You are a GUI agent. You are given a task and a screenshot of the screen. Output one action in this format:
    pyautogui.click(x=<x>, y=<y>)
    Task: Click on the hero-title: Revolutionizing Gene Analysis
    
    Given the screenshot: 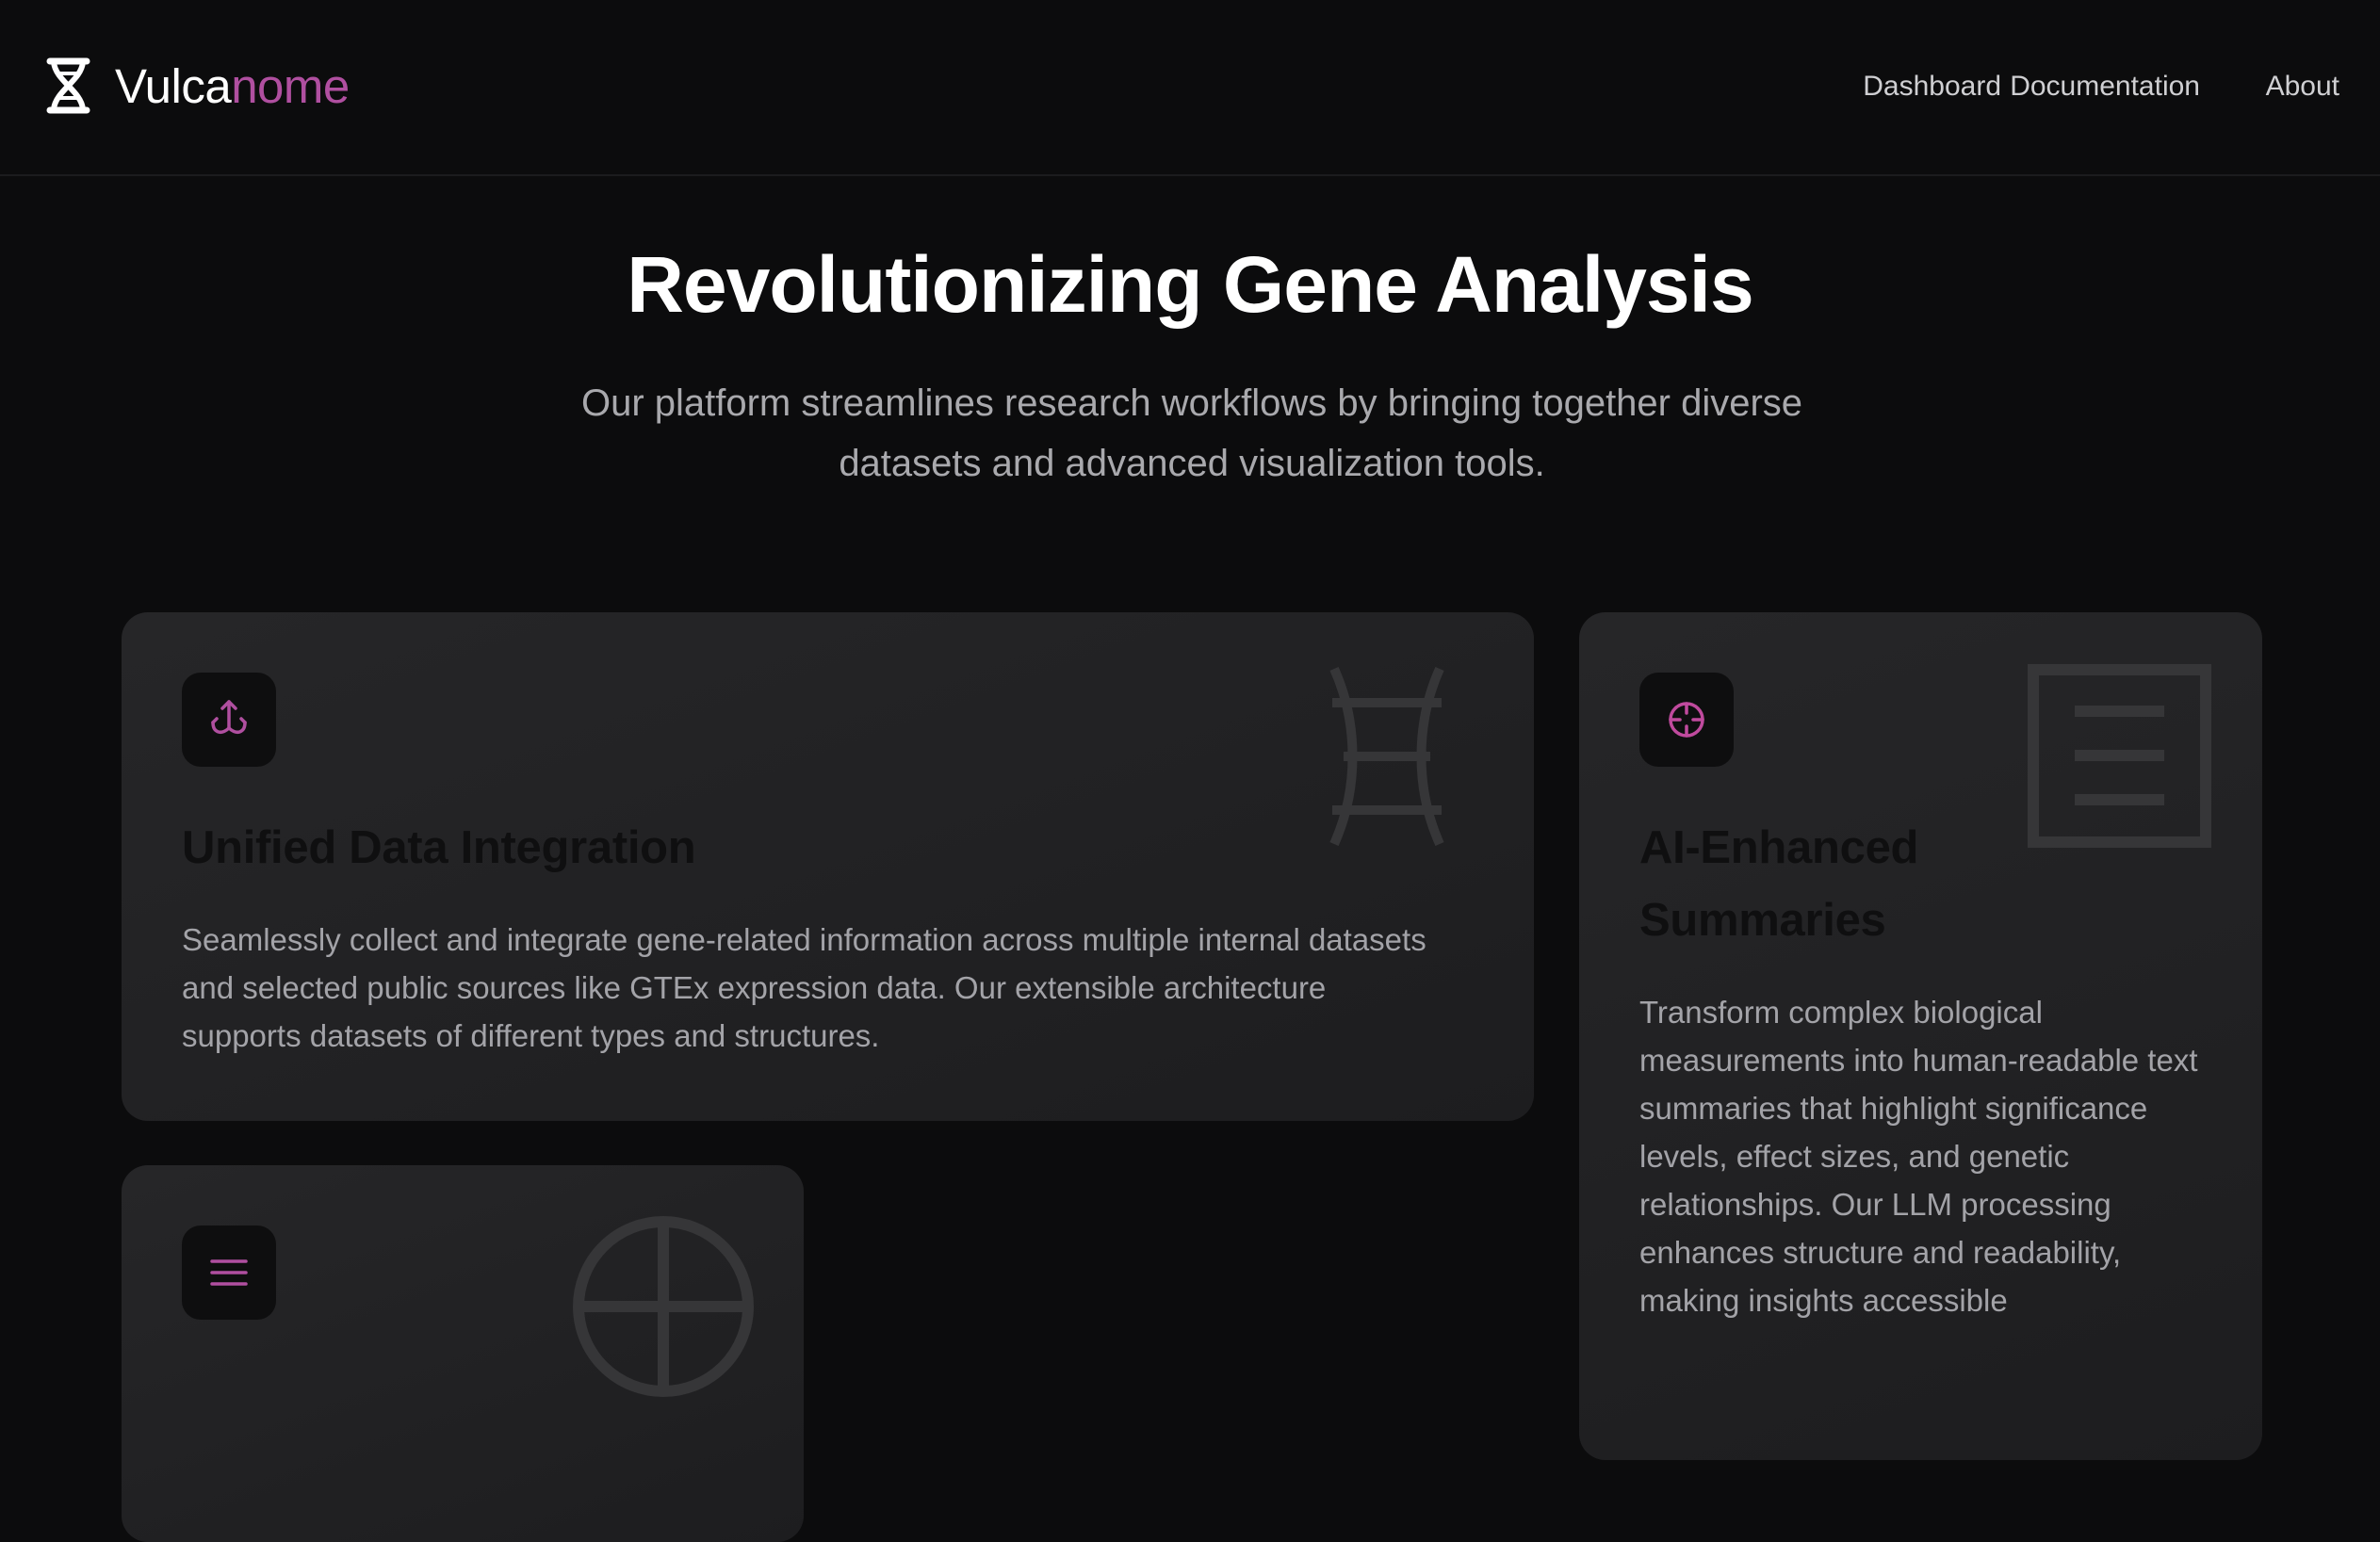 What is the action you would take?
    pyautogui.click(x=1190, y=284)
    